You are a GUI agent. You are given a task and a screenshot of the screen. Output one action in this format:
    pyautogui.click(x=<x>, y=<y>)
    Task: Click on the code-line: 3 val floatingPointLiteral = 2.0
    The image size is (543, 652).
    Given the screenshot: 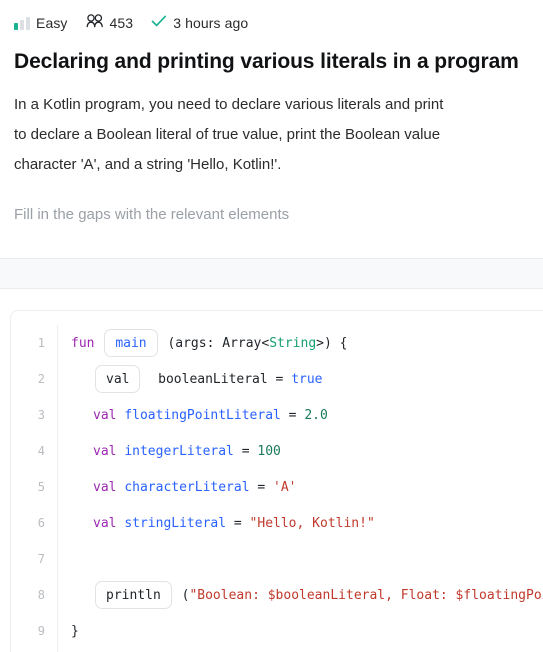 What is the action you would take?
    pyautogui.click(x=277, y=415)
    